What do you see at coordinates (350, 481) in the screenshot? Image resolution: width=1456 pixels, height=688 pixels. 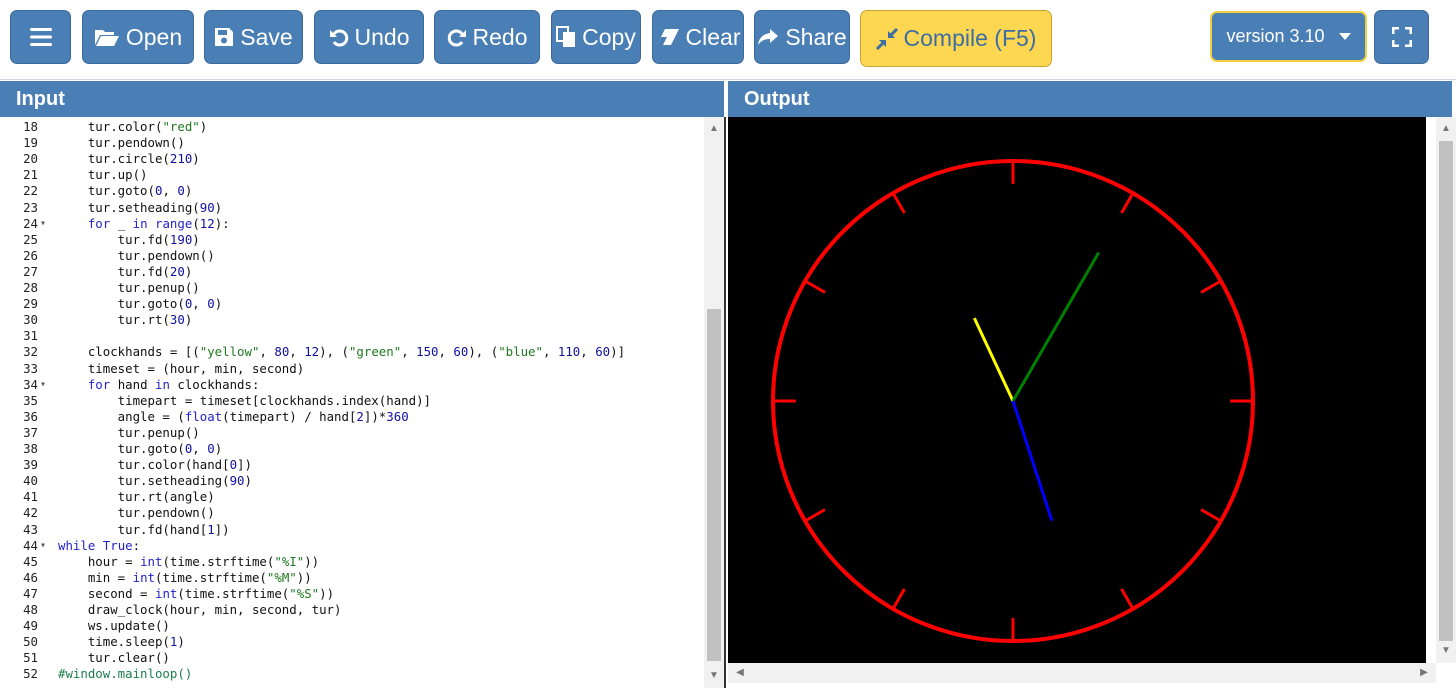 I see `code-line: 40 tur.setheading(90)` at bounding box center [350, 481].